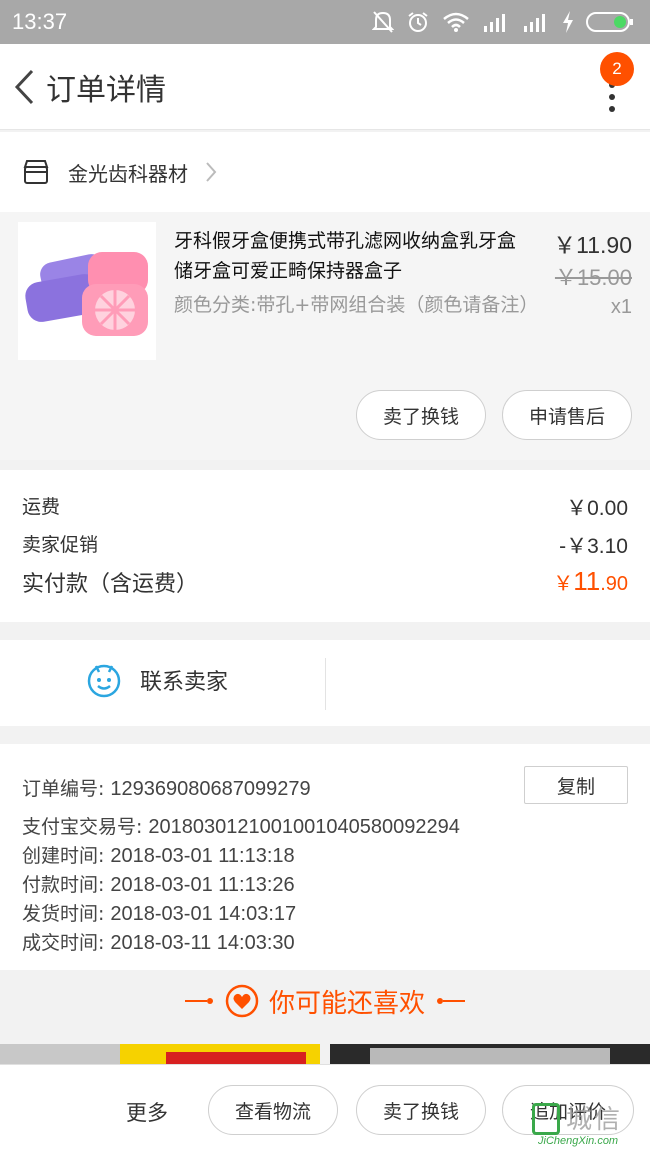 The image size is (650, 1155). Describe the element at coordinates (325, 172) in the screenshot. I see `shop-header: 金光齿科器材` at that location.